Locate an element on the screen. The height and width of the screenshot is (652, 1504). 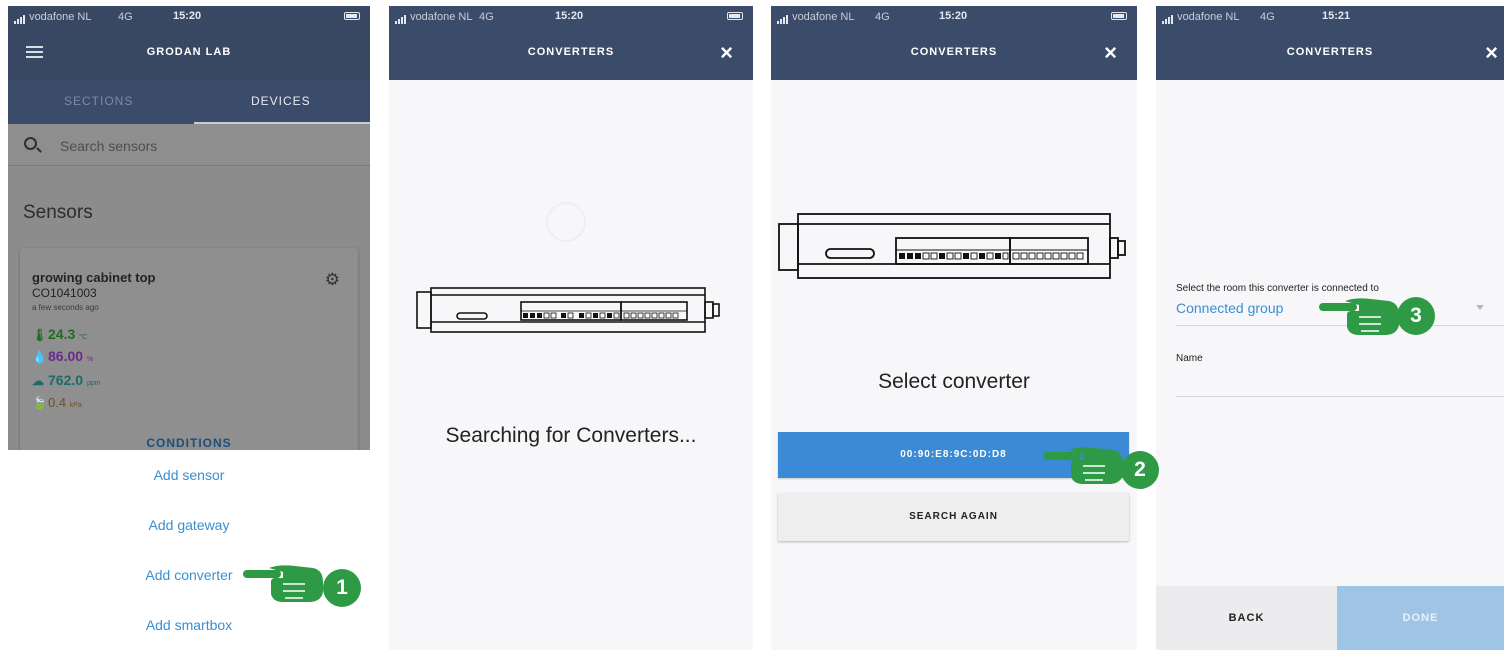
tab-devices: DEVICES is located at coordinates (281, 101).